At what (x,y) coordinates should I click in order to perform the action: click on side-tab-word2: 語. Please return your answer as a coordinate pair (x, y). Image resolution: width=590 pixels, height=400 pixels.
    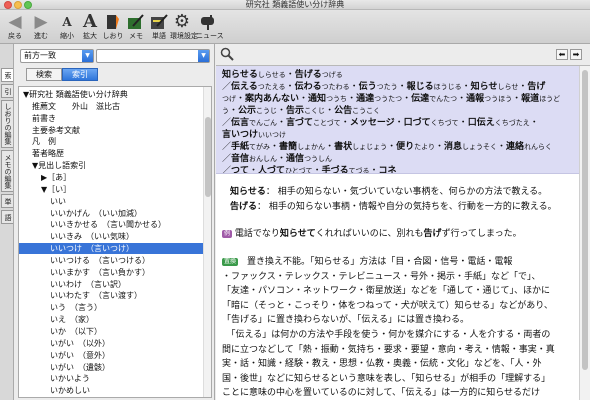
    Looking at the image, I should click on (7, 217).